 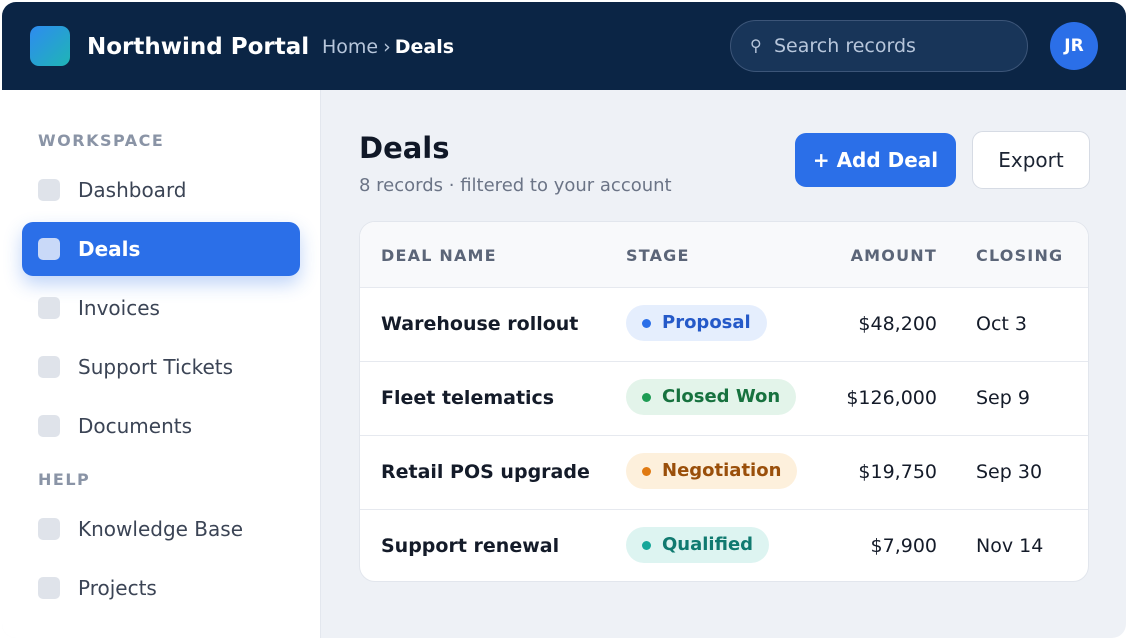 I want to click on sidebar-item-label: Projects, so click(x=117, y=588).